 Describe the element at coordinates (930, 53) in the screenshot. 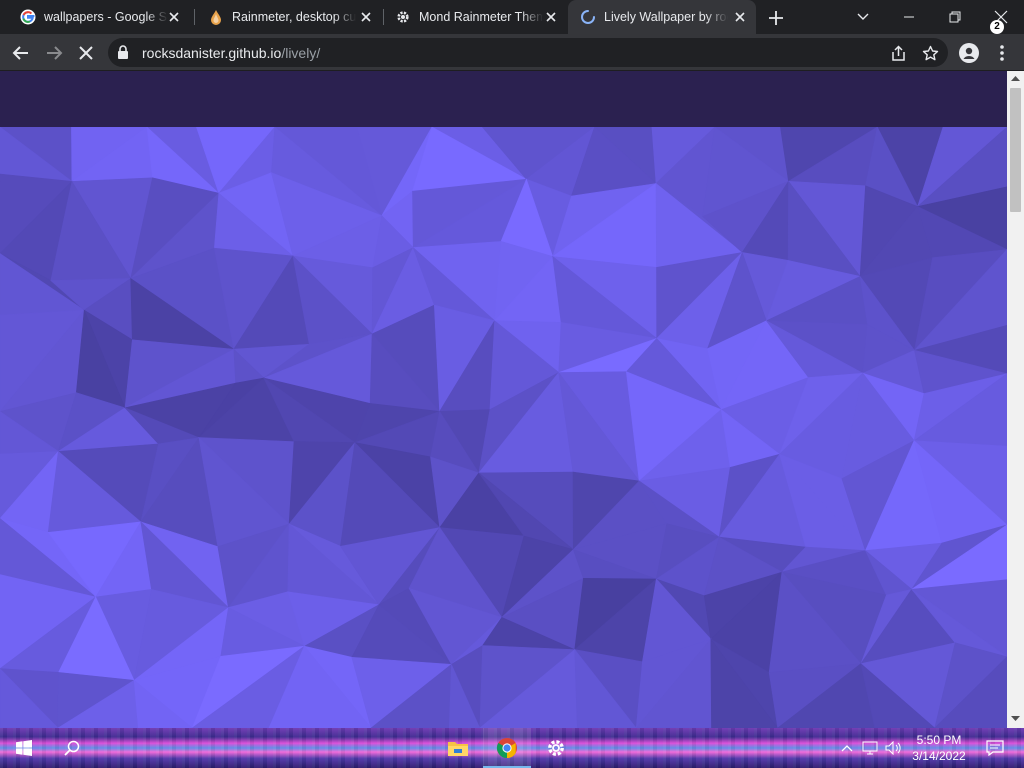

I see `bookmark-star-icon` at that location.